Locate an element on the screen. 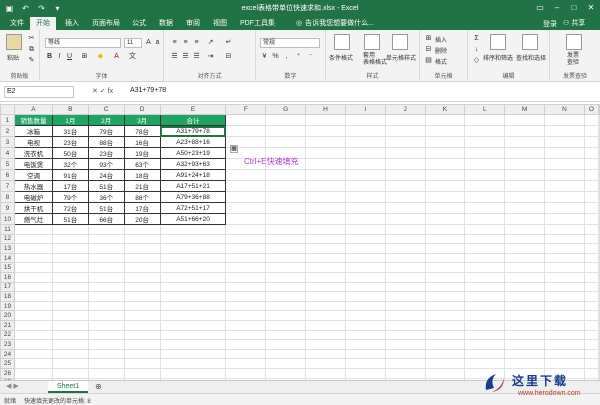 This screenshot has width=600, height=405. cell-i17 is located at coordinates (365, 287).